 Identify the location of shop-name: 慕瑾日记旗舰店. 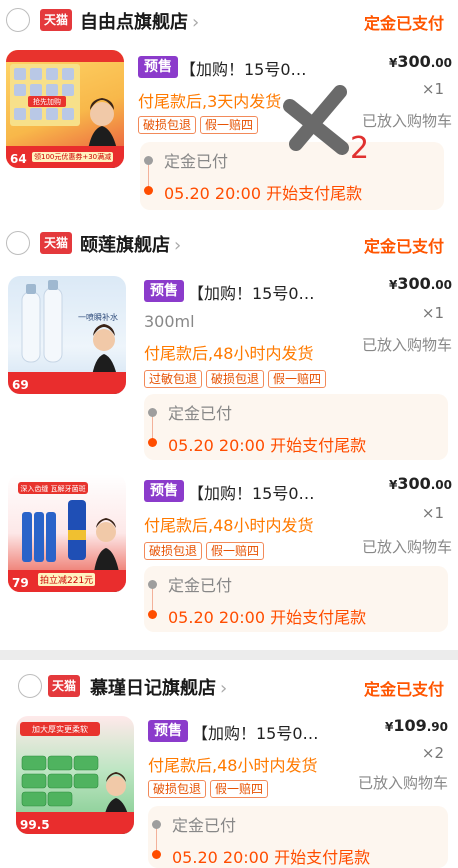
(153, 688).